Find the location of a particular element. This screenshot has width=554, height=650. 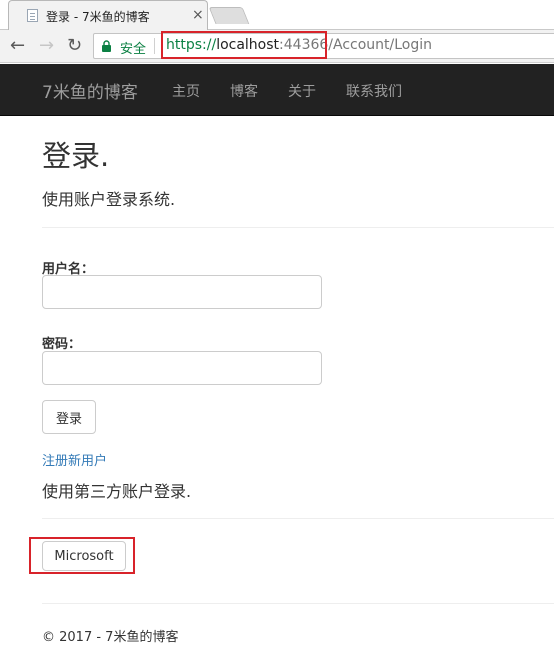

url-path: /Account/Login is located at coordinates (380, 45).